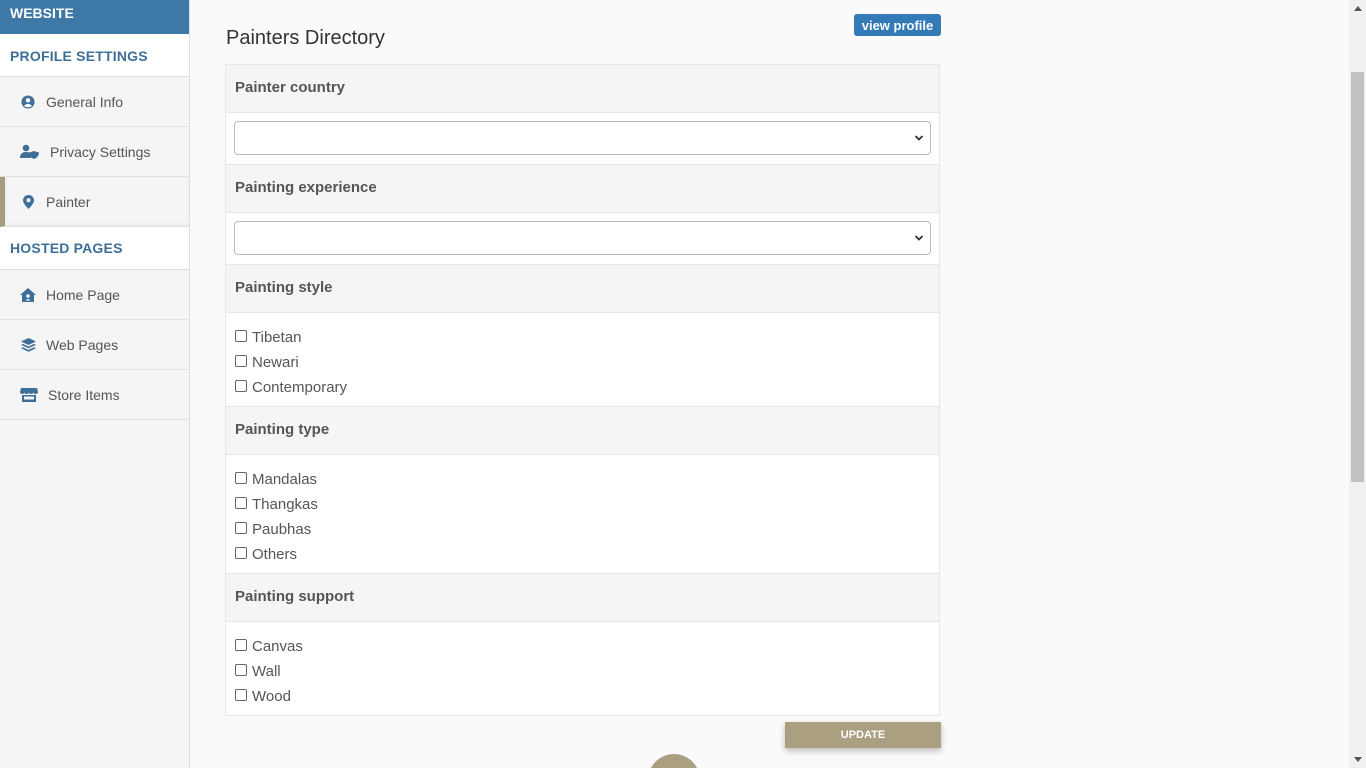 The width and height of the screenshot is (1366, 768). Describe the element at coordinates (1357, 8) in the screenshot. I see `scroll-up-arrow-icon` at that location.